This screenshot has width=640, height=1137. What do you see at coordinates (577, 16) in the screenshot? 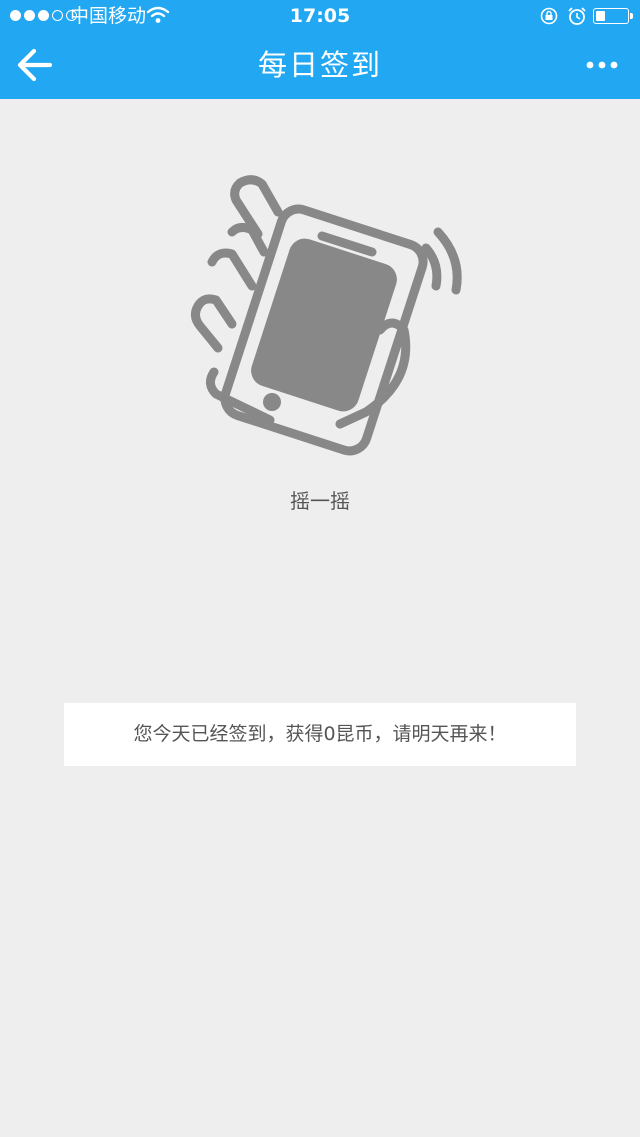
I see `alarm-icon` at bounding box center [577, 16].